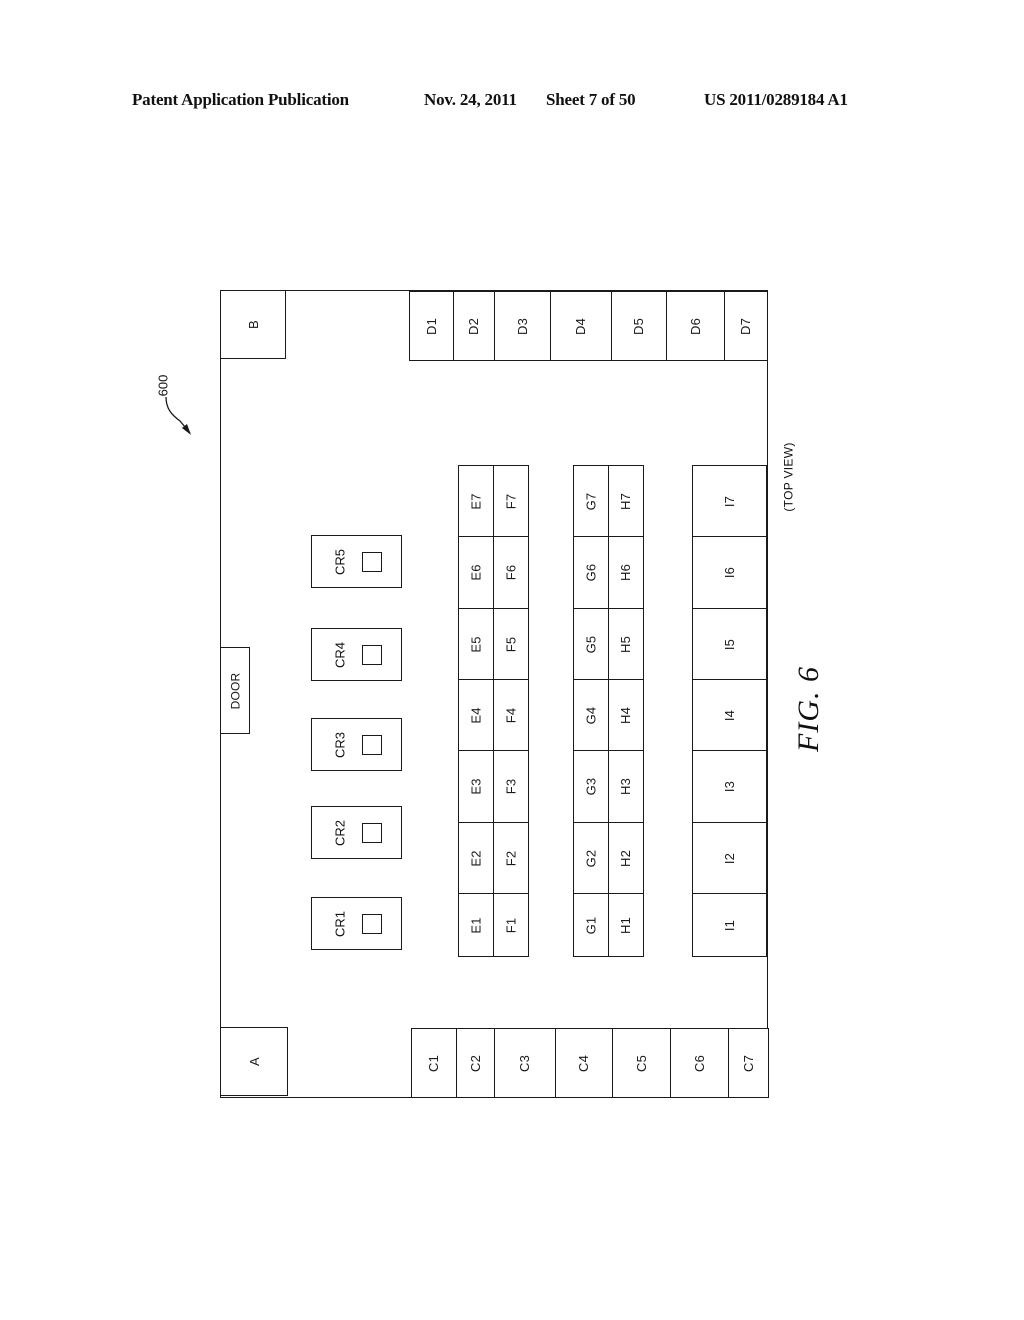  I want to click on rack-f2: F2, so click(511, 858).